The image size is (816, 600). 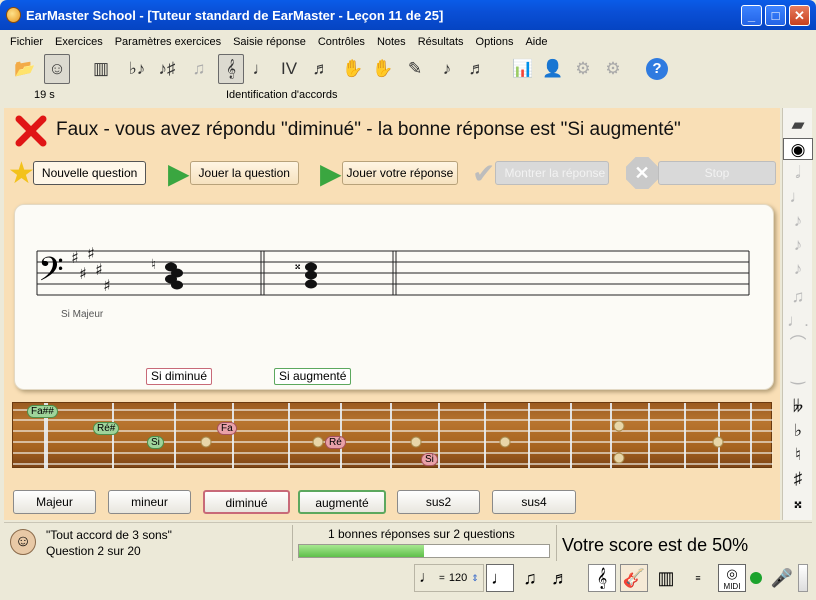 I want to click on whole-note-icon: 𝅗𝅥, so click(x=798, y=173).